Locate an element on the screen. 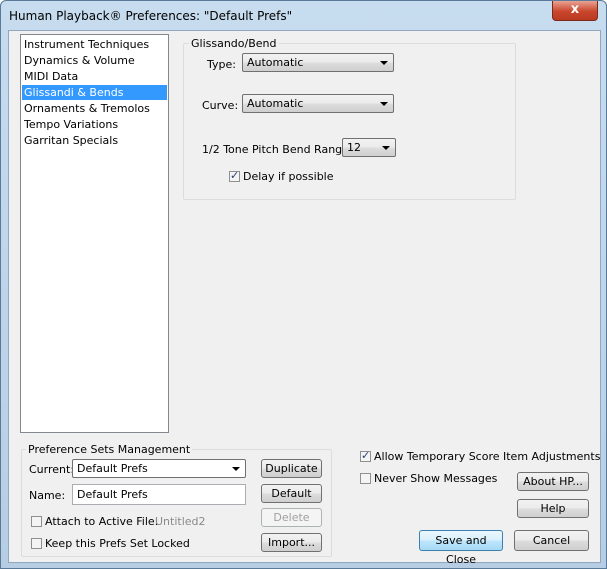 This screenshot has width=607, height=569. name-input-value: Default Prefs is located at coordinates (112, 494).